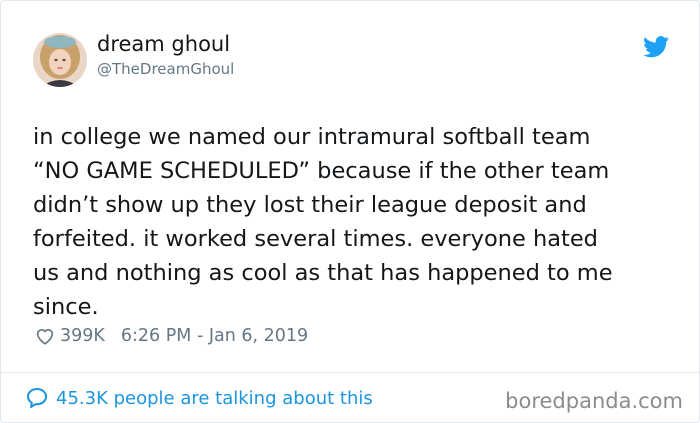  I want to click on watermark: boredpanda.com, so click(594, 401).